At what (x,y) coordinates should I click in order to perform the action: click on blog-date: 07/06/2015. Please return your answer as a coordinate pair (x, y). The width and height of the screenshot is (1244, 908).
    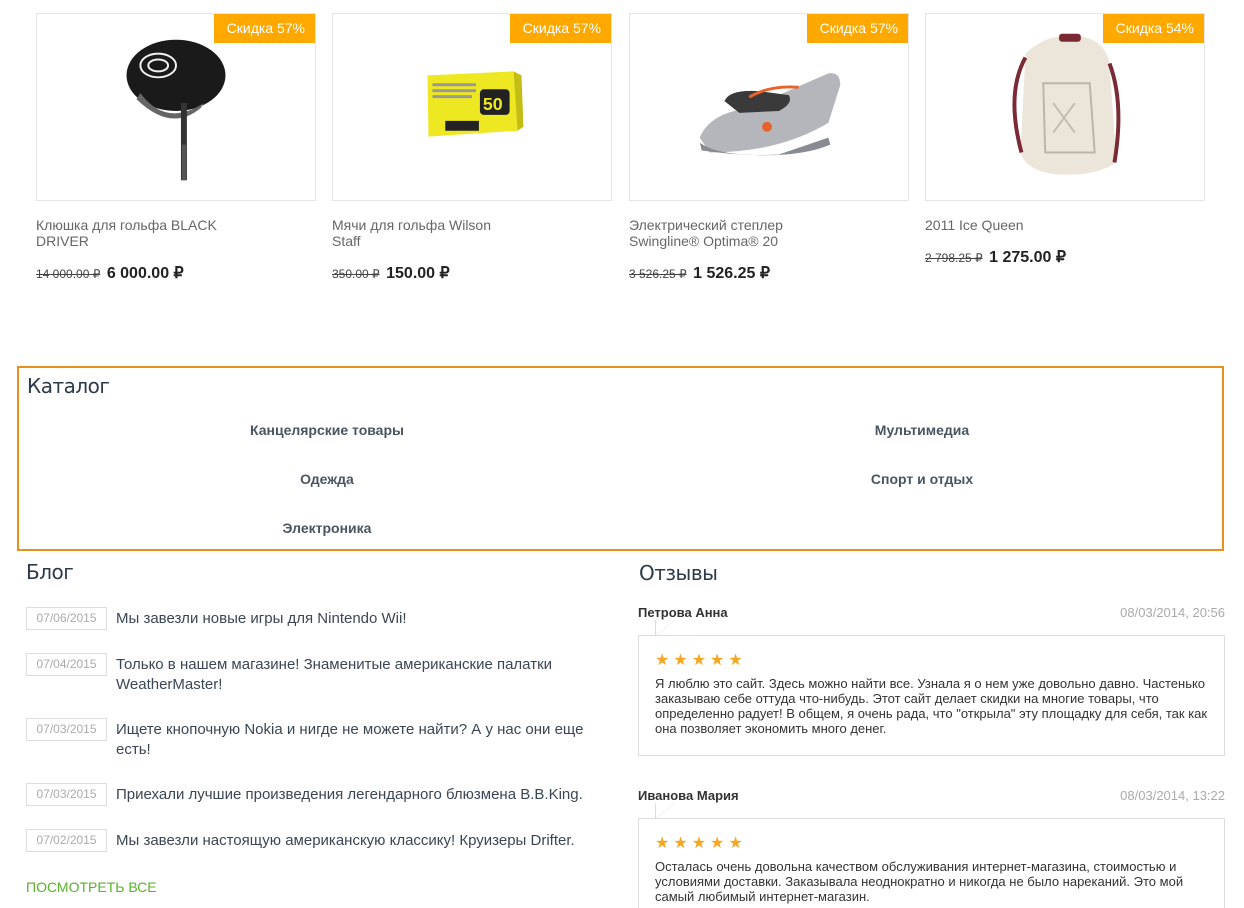
    Looking at the image, I should click on (66, 618).